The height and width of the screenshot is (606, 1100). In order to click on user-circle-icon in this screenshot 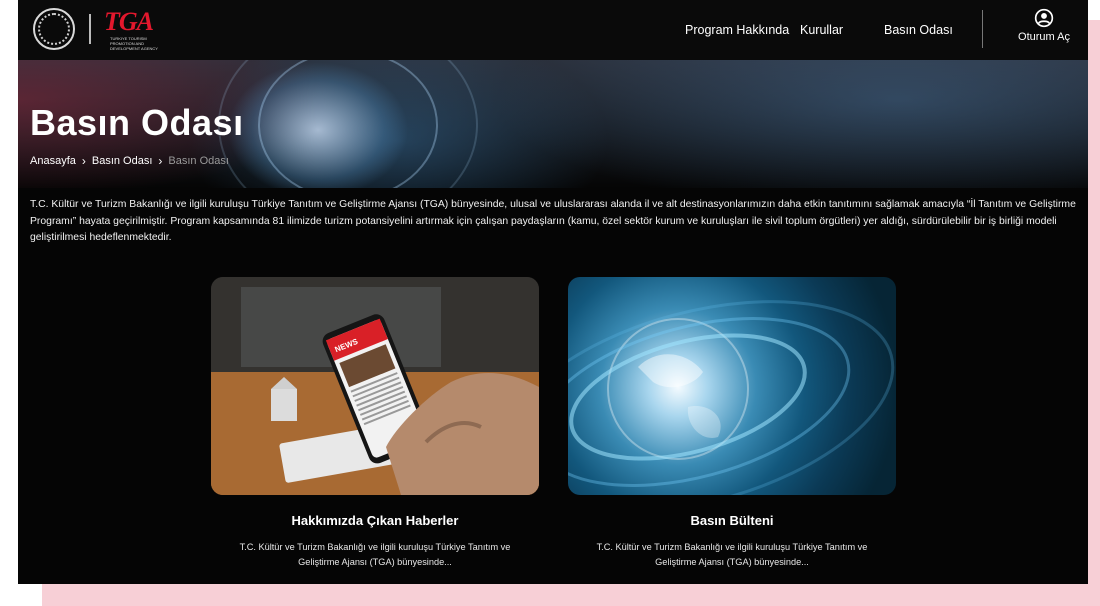, I will do `click(1044, 18)`.